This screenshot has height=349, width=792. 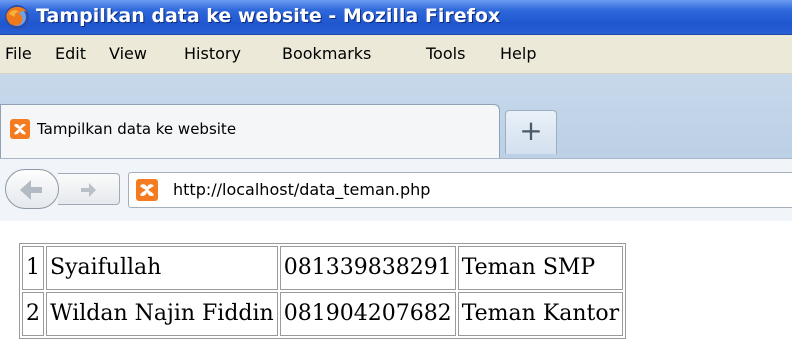 I want to click on menu-view: View, so click(x=128, y=53).